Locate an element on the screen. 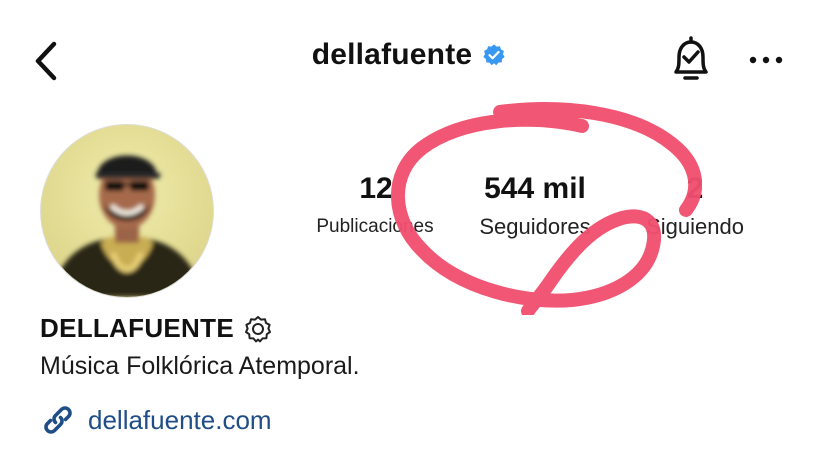 This screenshot has height=458, width=818. gear-badge-icon is located at coordinates (258, 329).